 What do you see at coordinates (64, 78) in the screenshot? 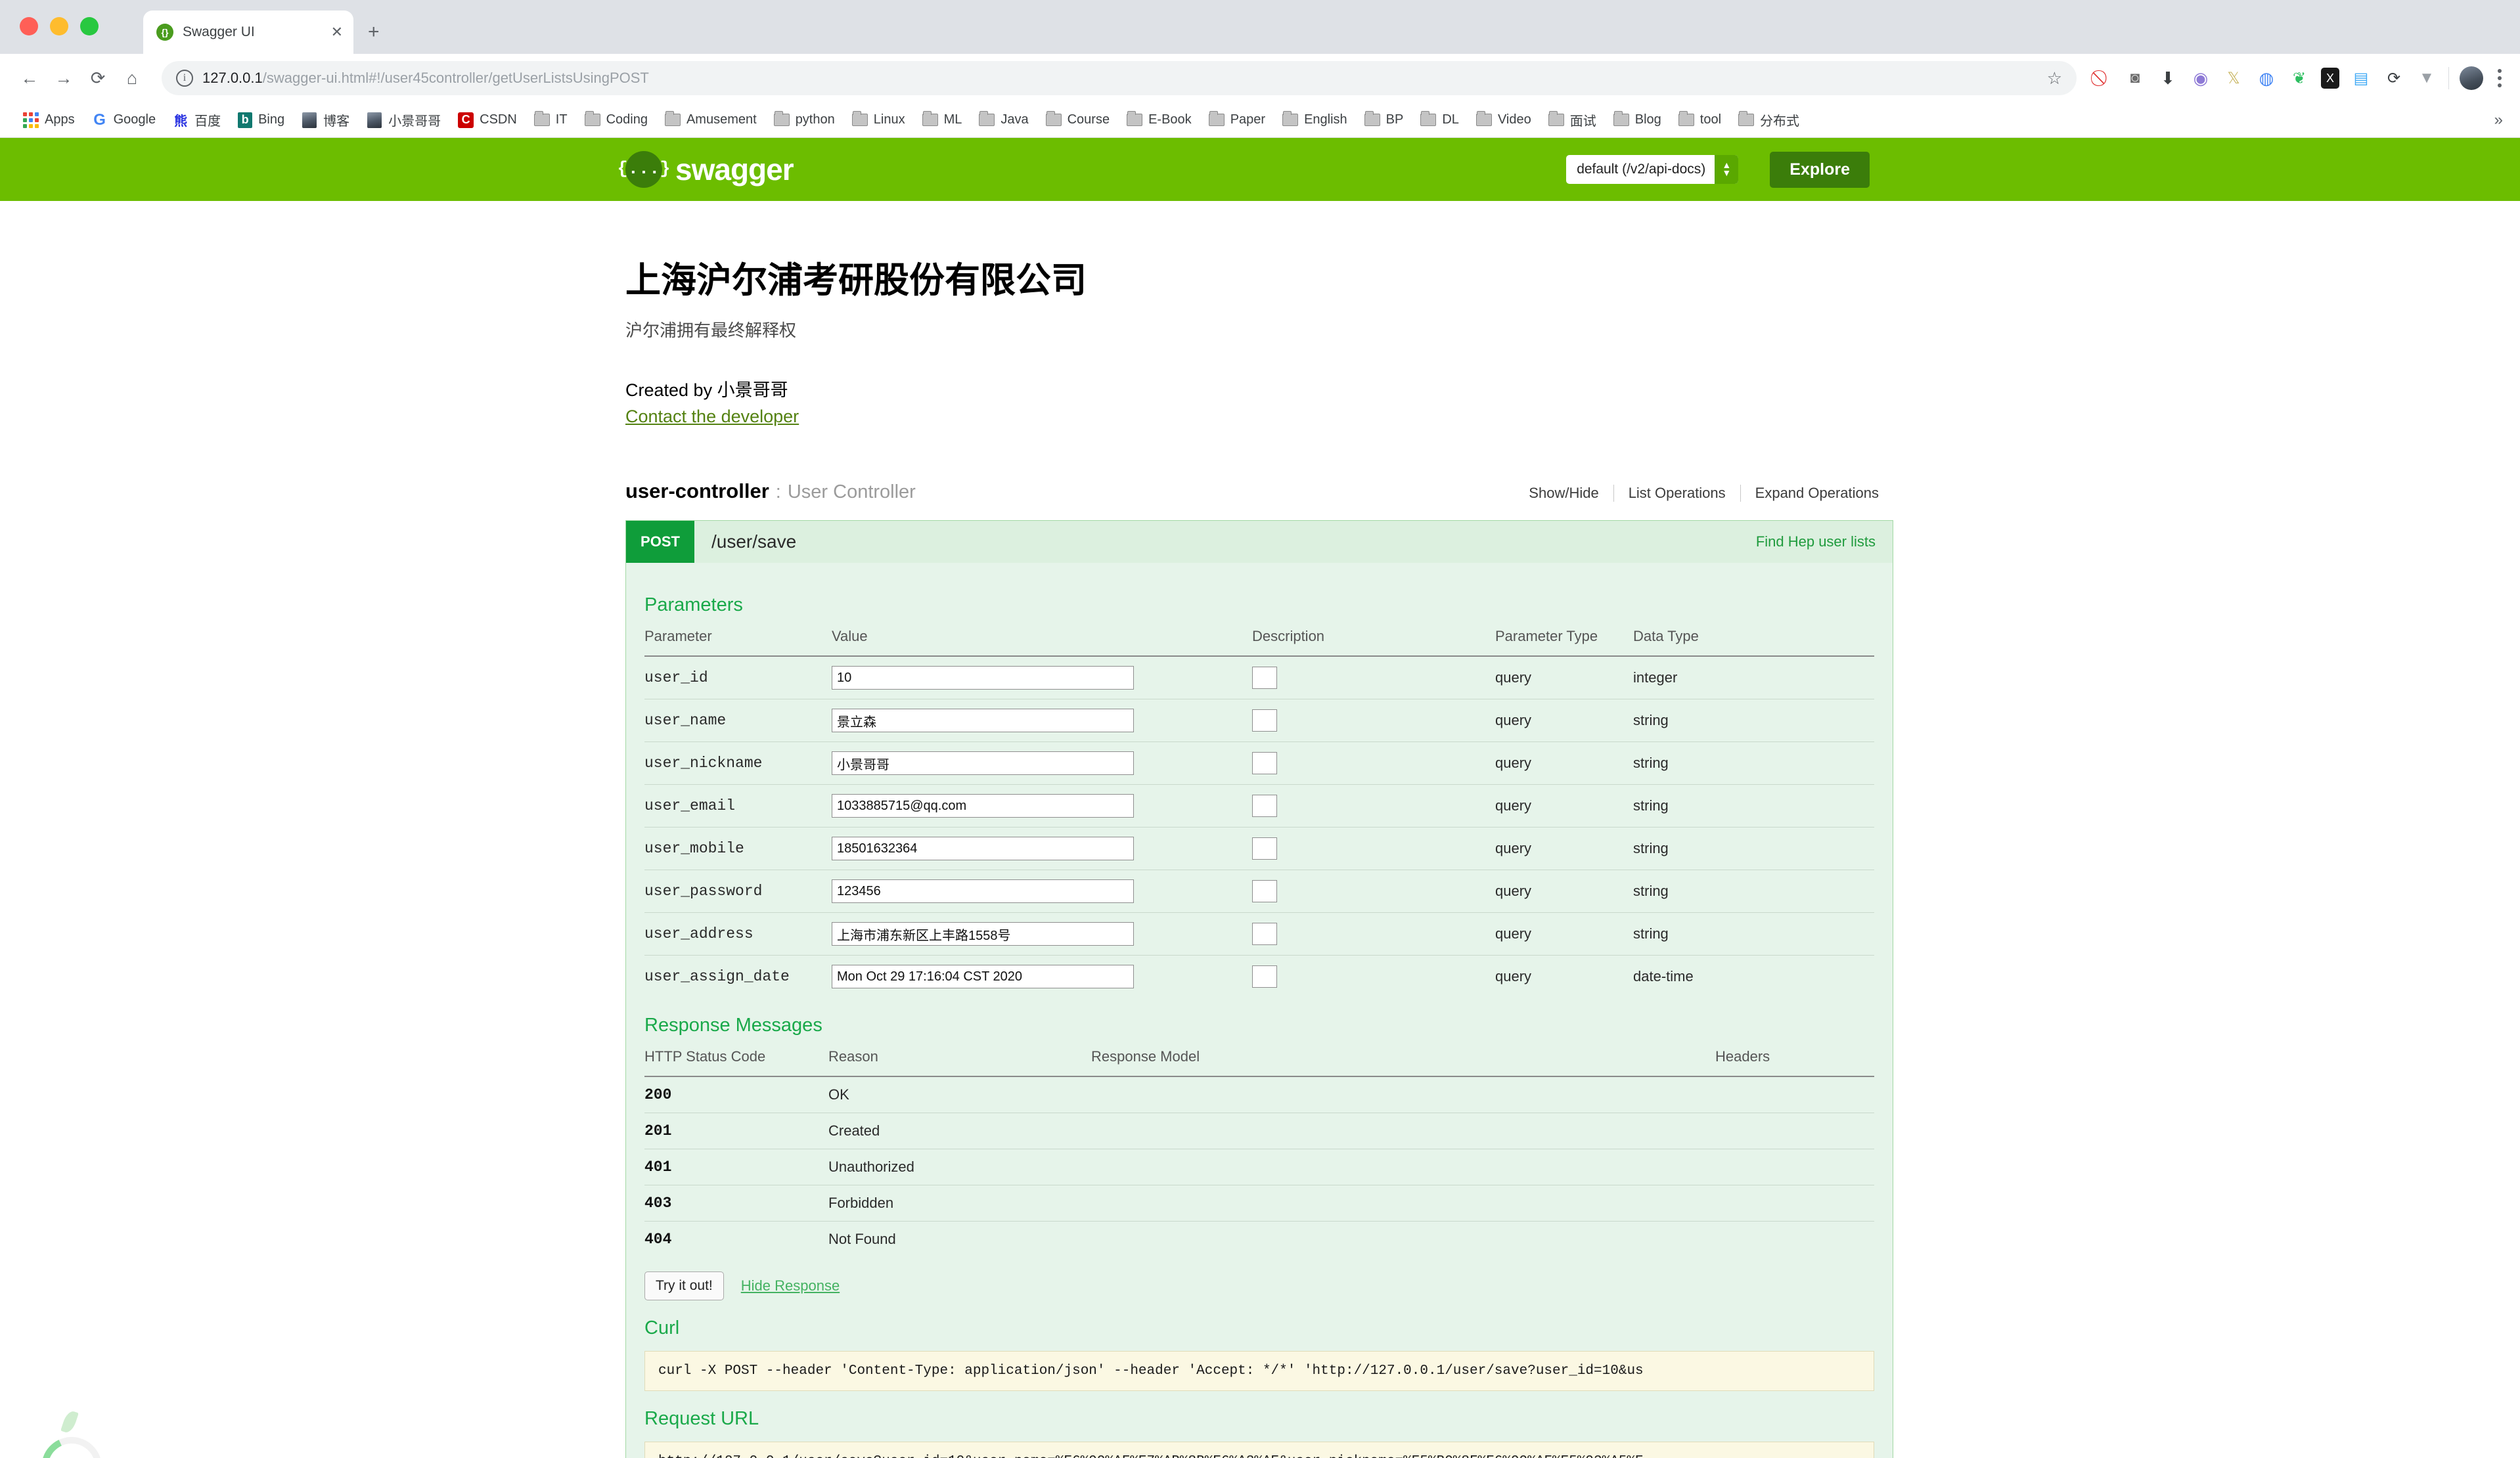
I see `forward-icon: →` at bounding box center [64, 78].